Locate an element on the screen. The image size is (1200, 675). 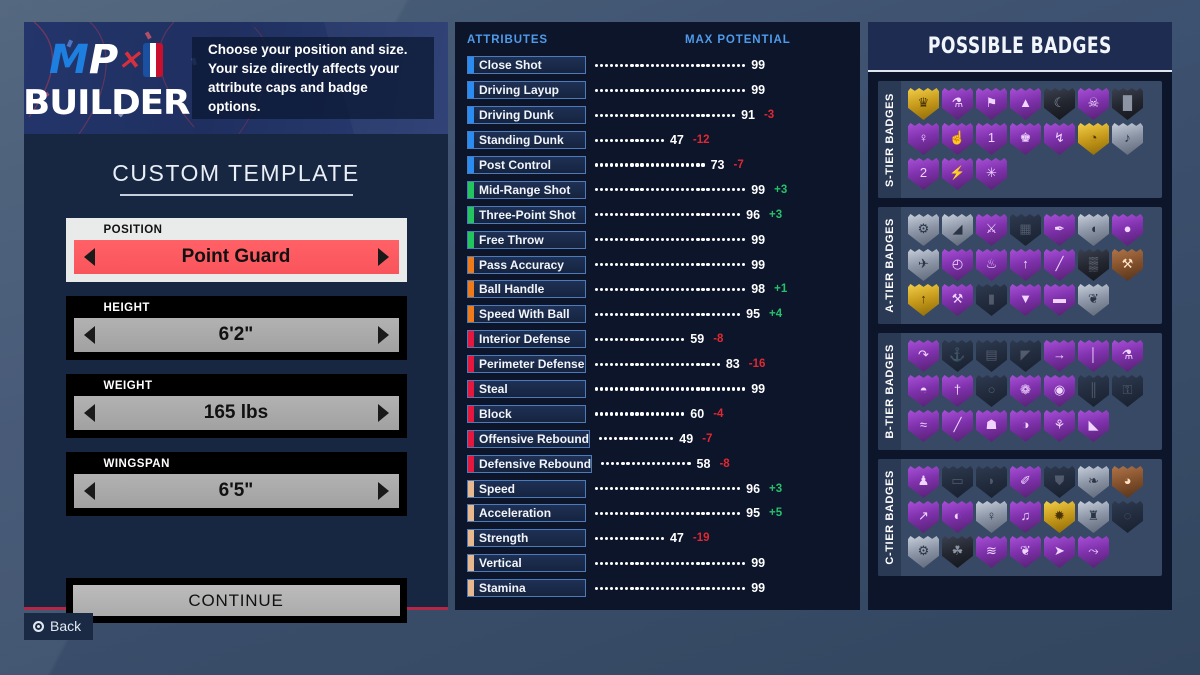
hammer-badge-icon: ⚒ is located at coordinates (1127, 265).